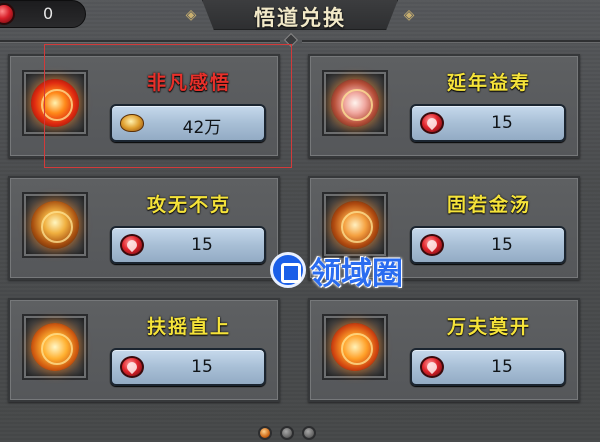 The height and width of the screenshot is (442, 600). I want to click on item-name: 扶摇直上, so click(188, 327).